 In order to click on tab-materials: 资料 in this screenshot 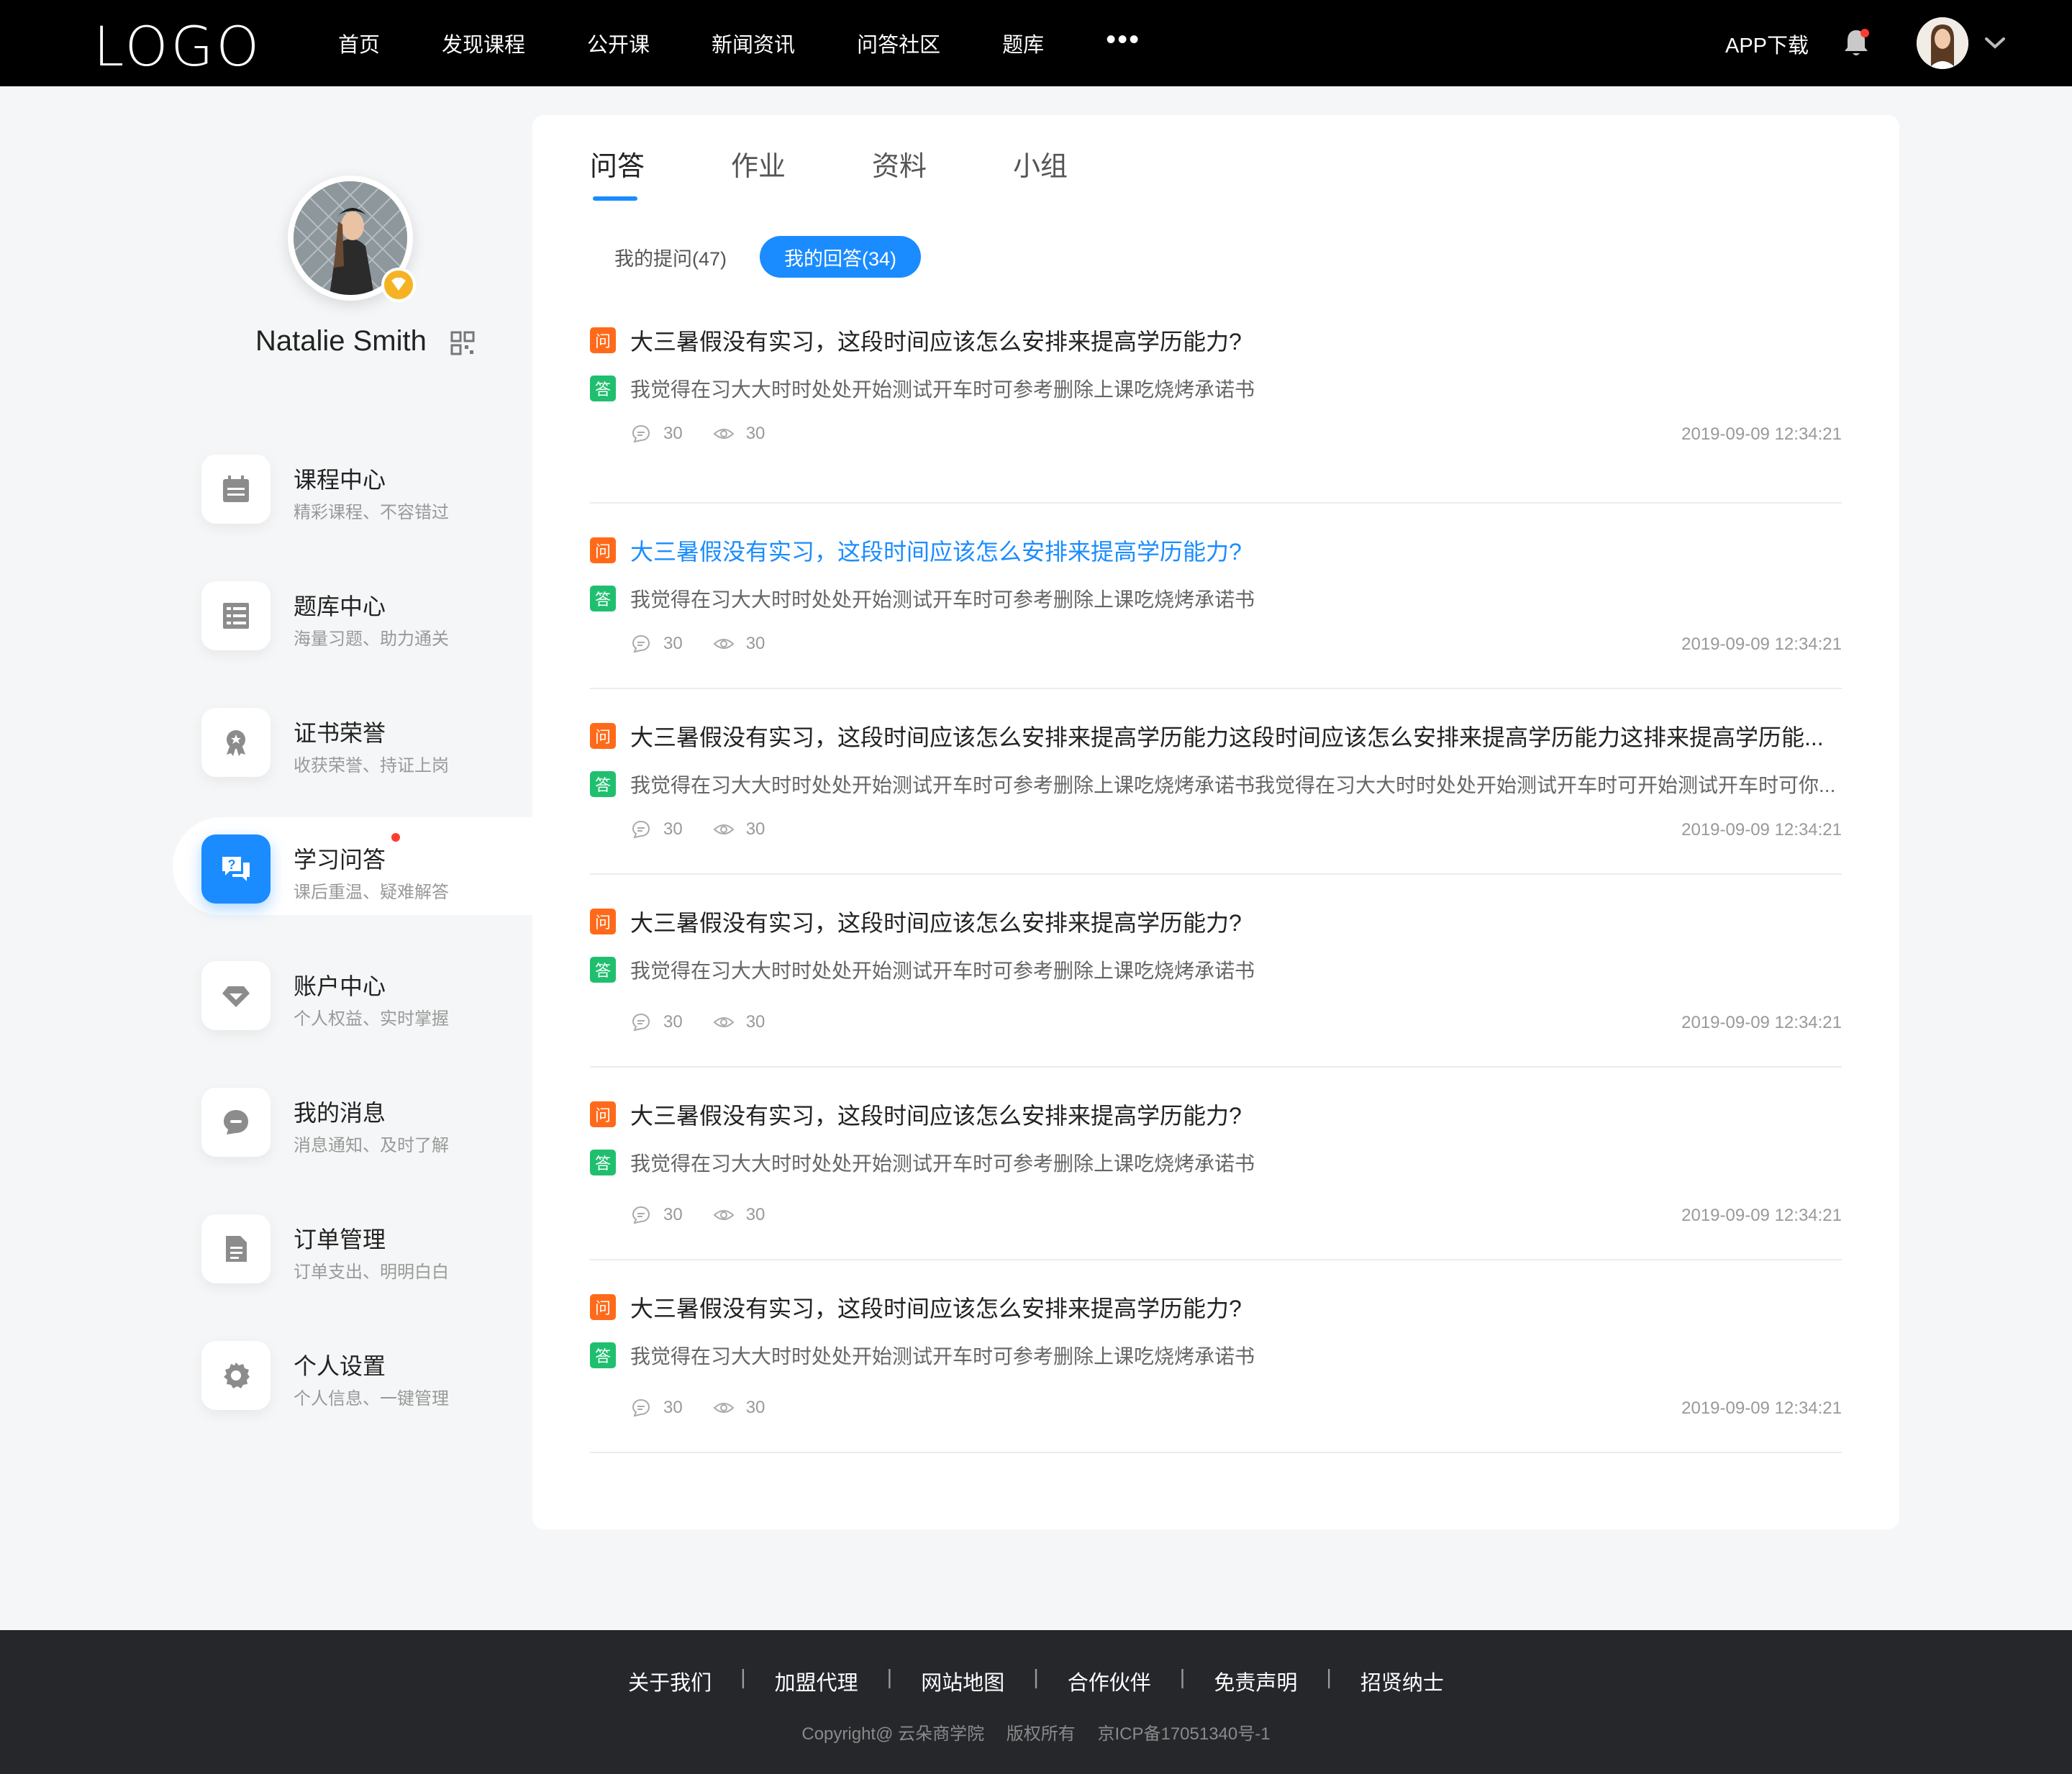, I will do `click(900, 174)`.